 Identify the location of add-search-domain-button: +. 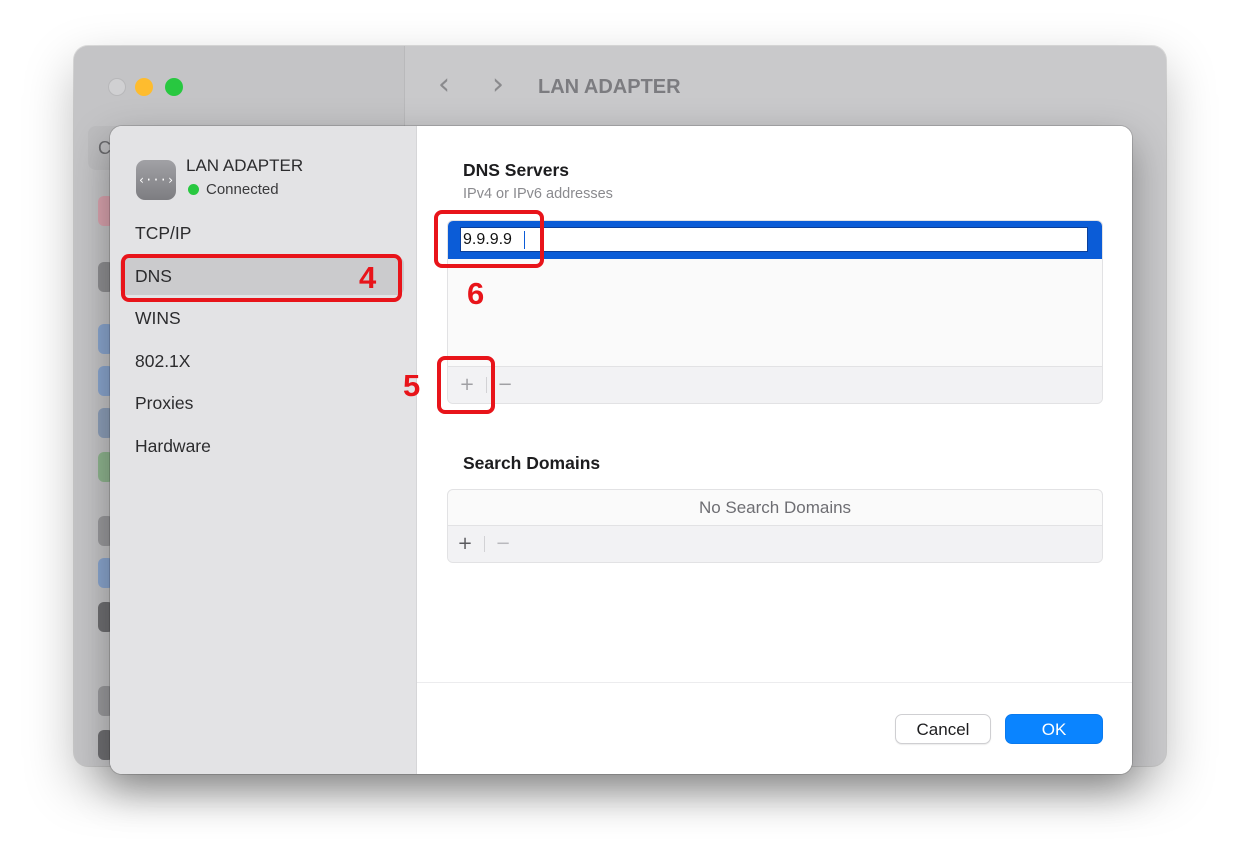
(465, 544).